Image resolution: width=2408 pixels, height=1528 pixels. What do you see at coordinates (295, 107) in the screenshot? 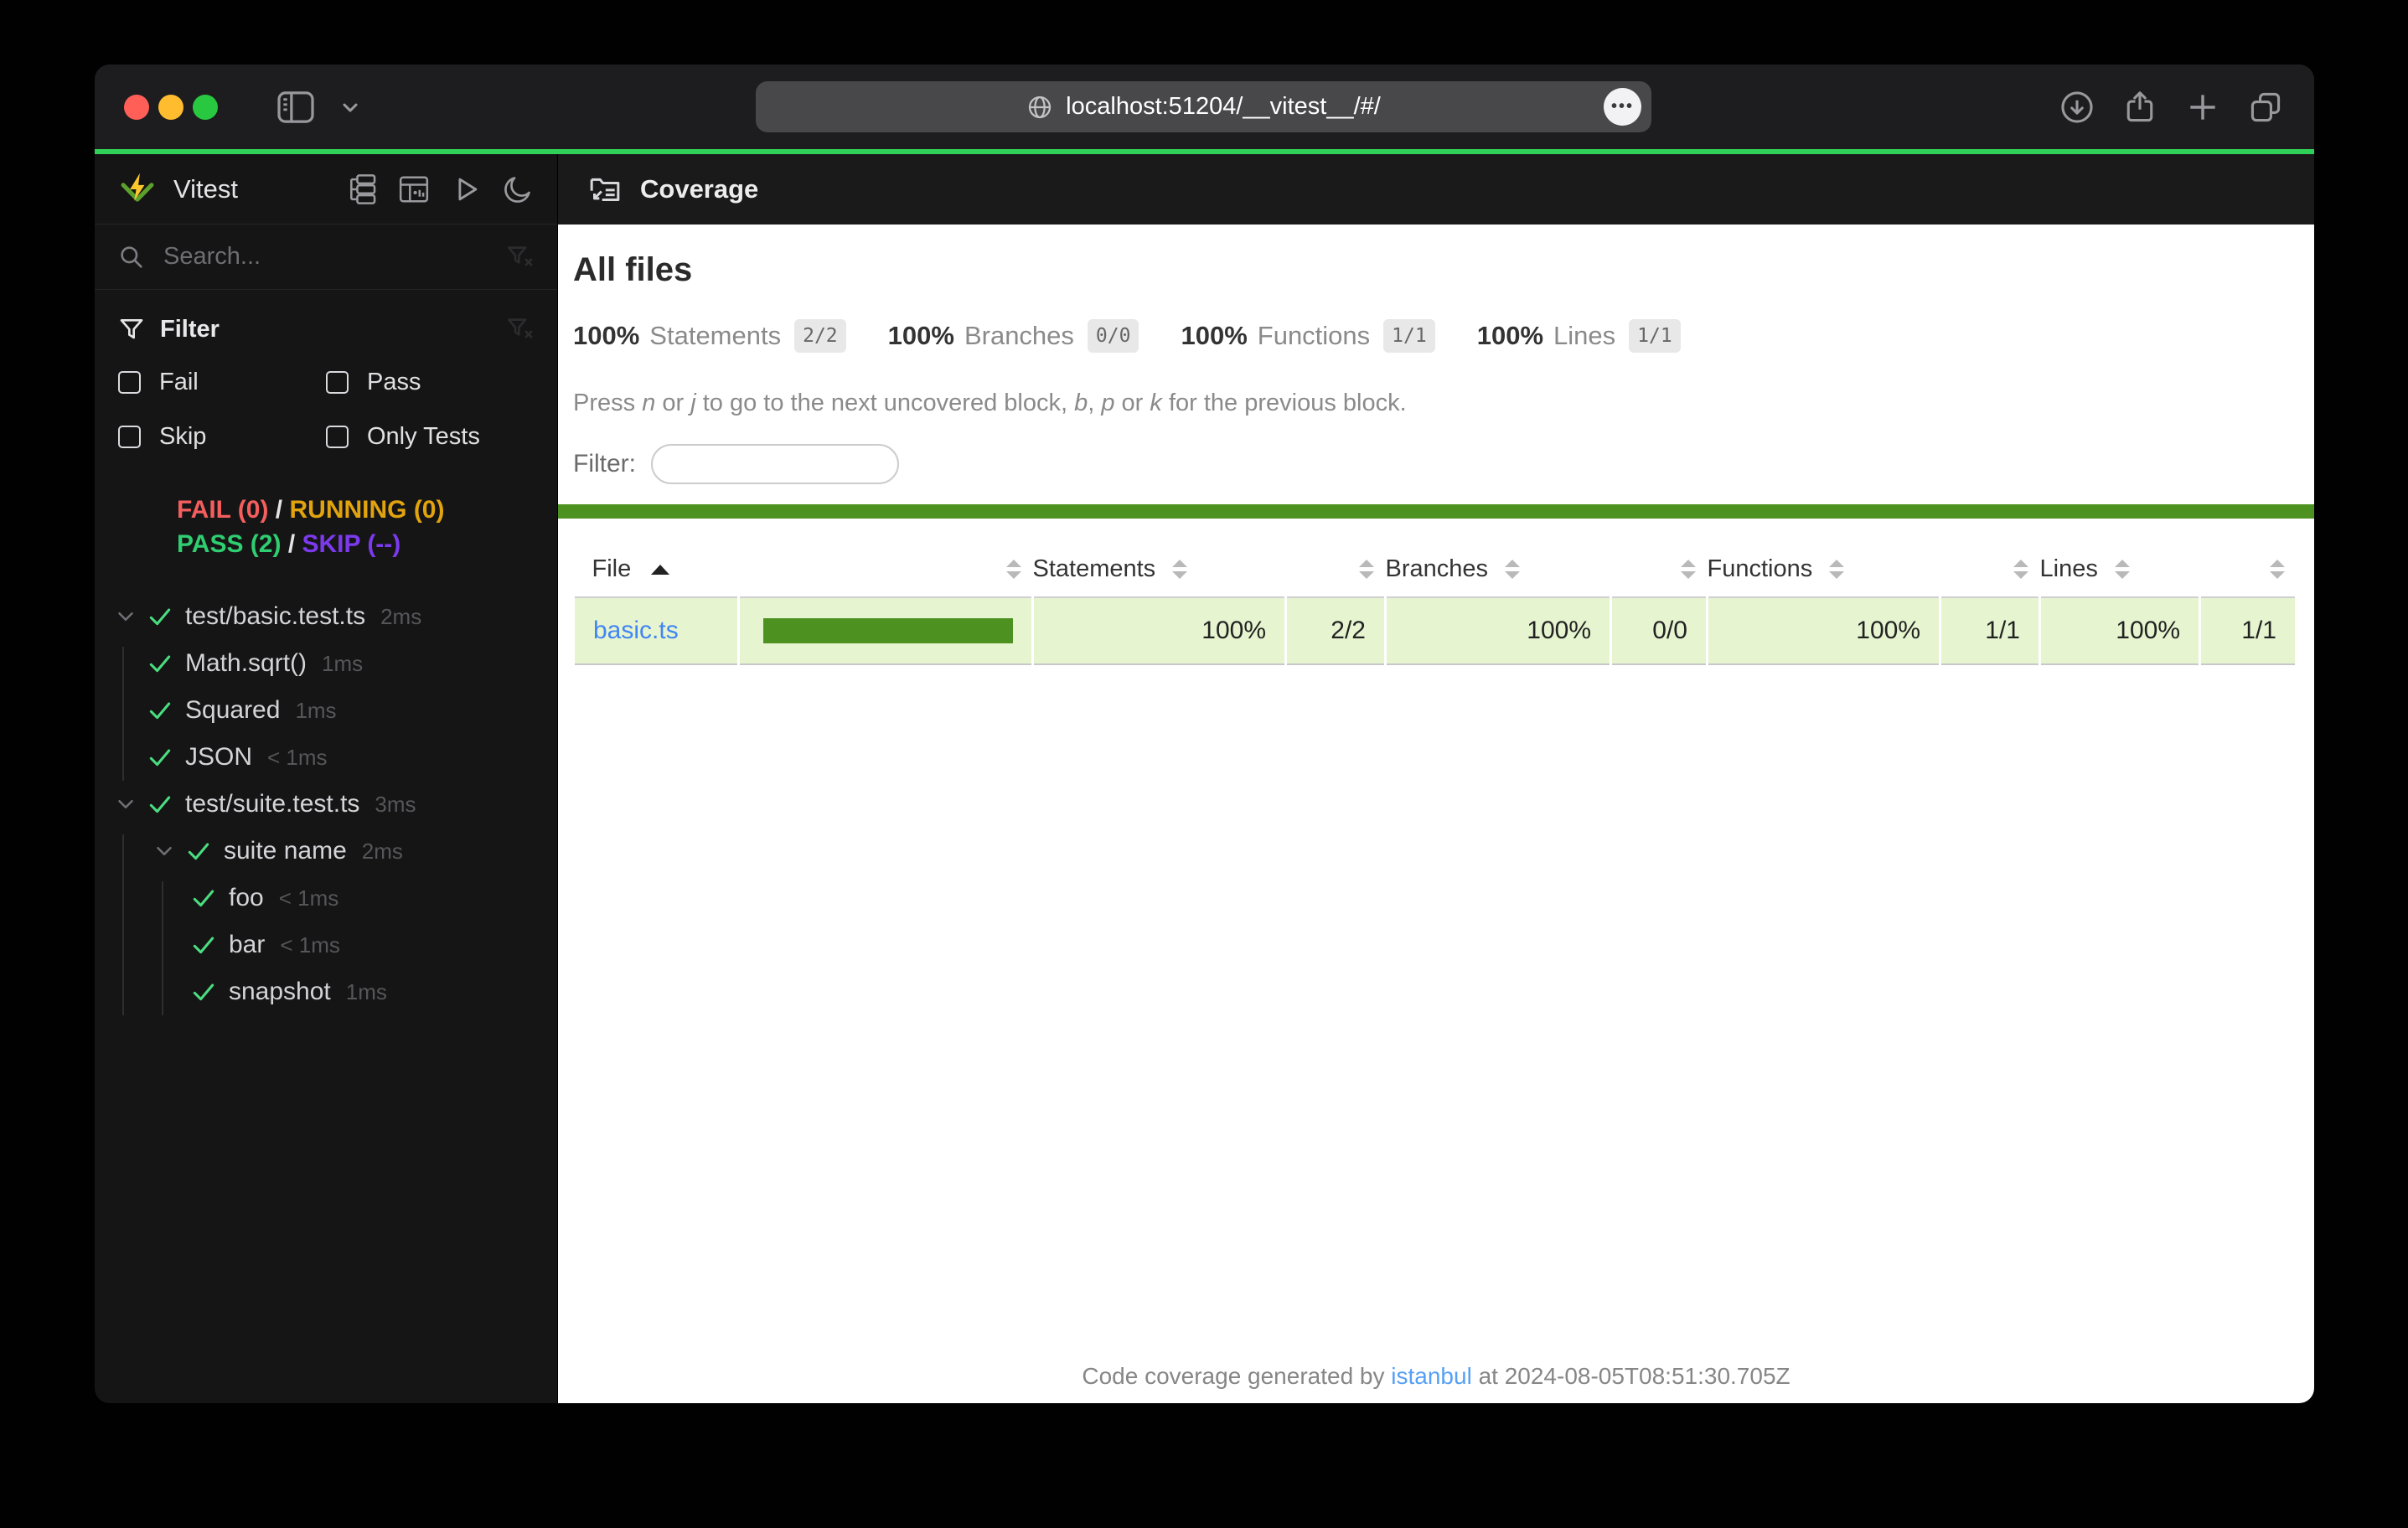
I see `sidebar-toggle-icon` at bounding box center [295, 107].